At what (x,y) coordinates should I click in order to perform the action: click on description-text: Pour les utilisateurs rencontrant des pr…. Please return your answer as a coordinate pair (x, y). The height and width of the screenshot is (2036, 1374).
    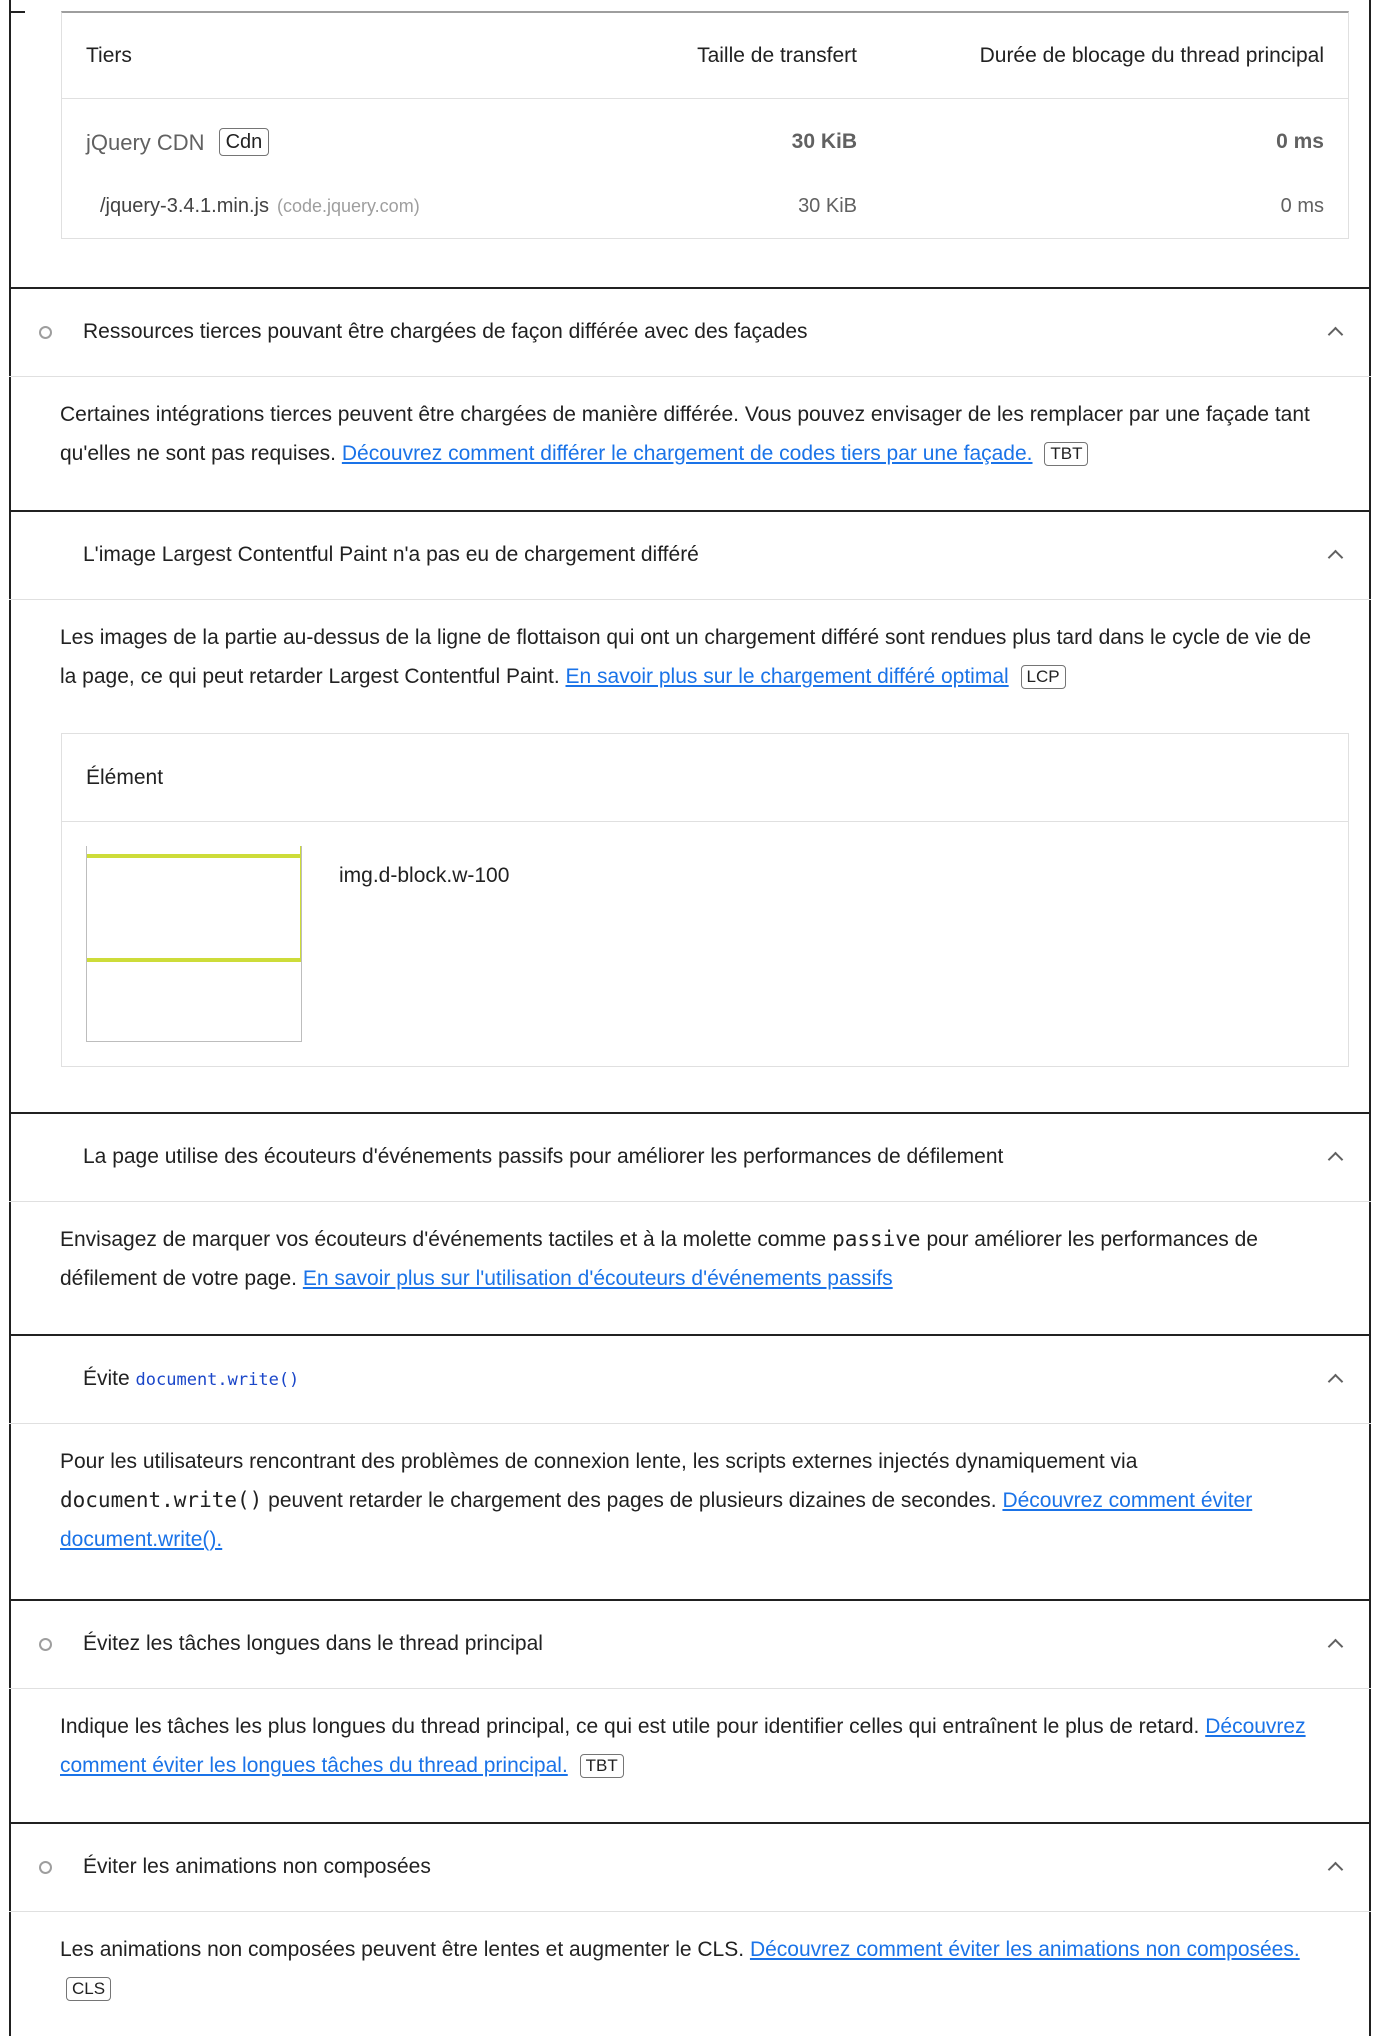
    Looking at the image, I should click on (599, 1461).